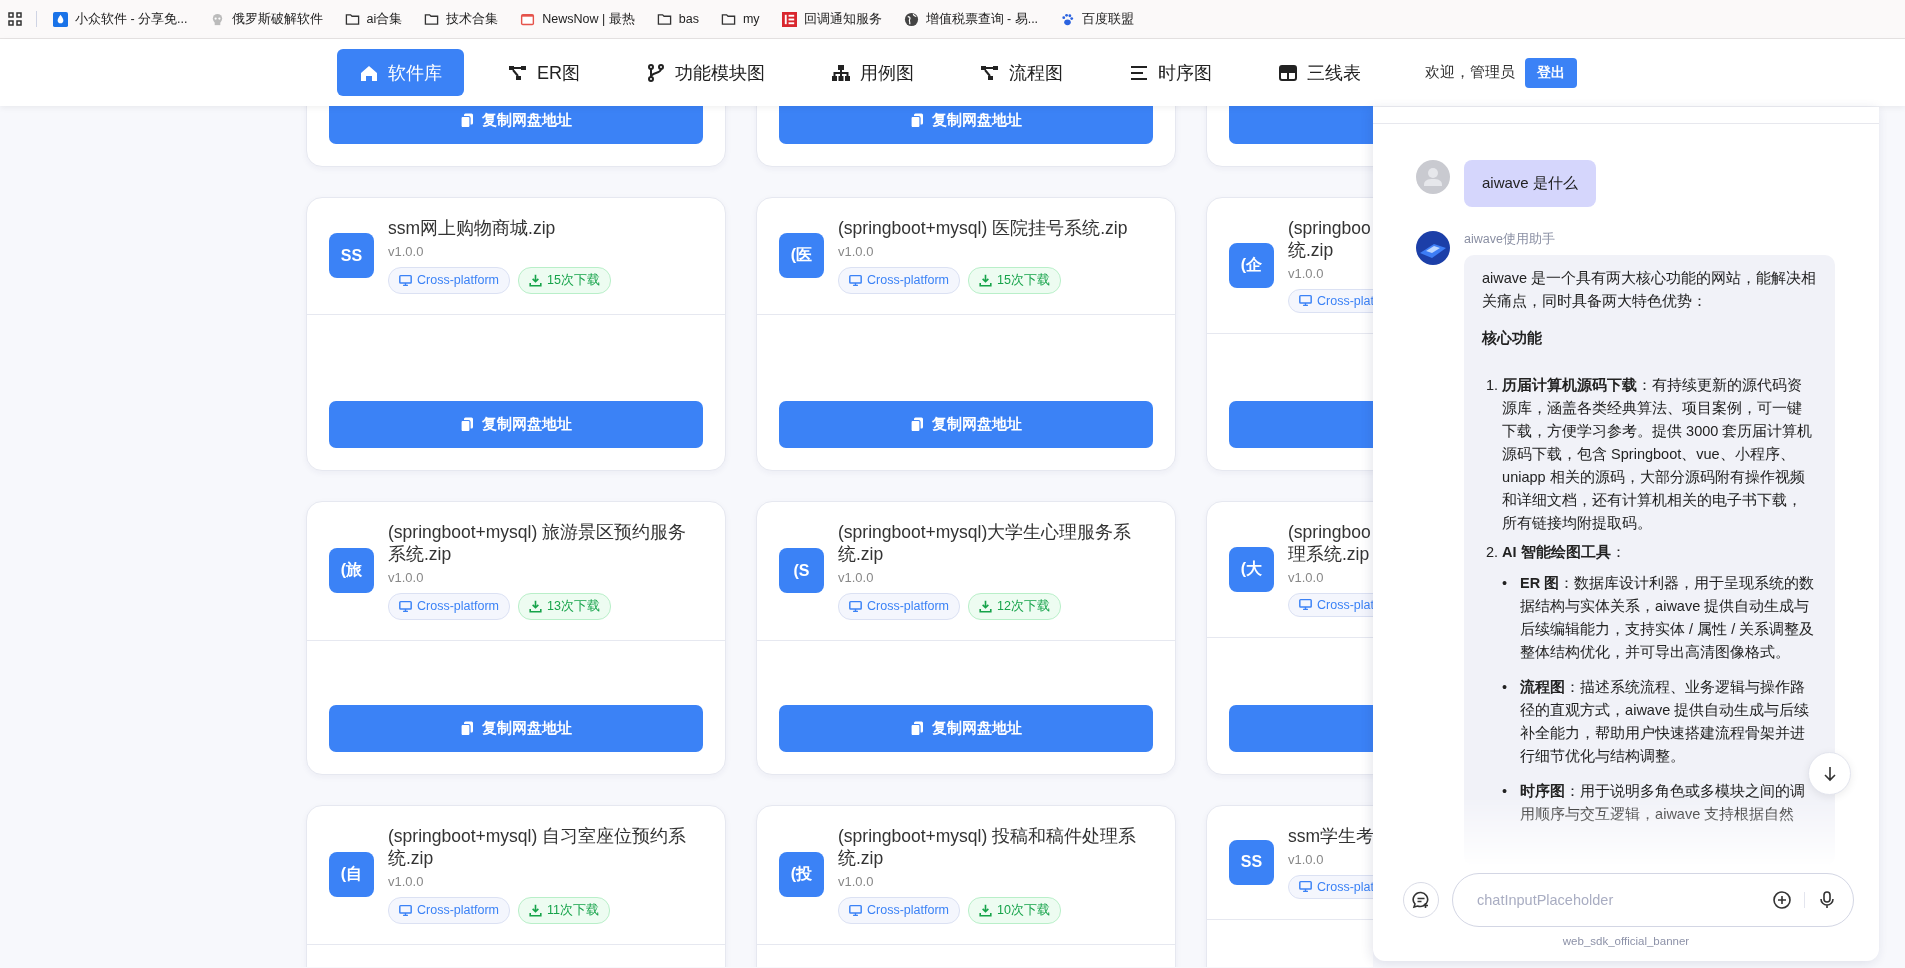  What do you see at coordinates (1530, 183) in the screenshot?
I see `user-message: aiwave 是什么` at bounding box center [1530, 183].